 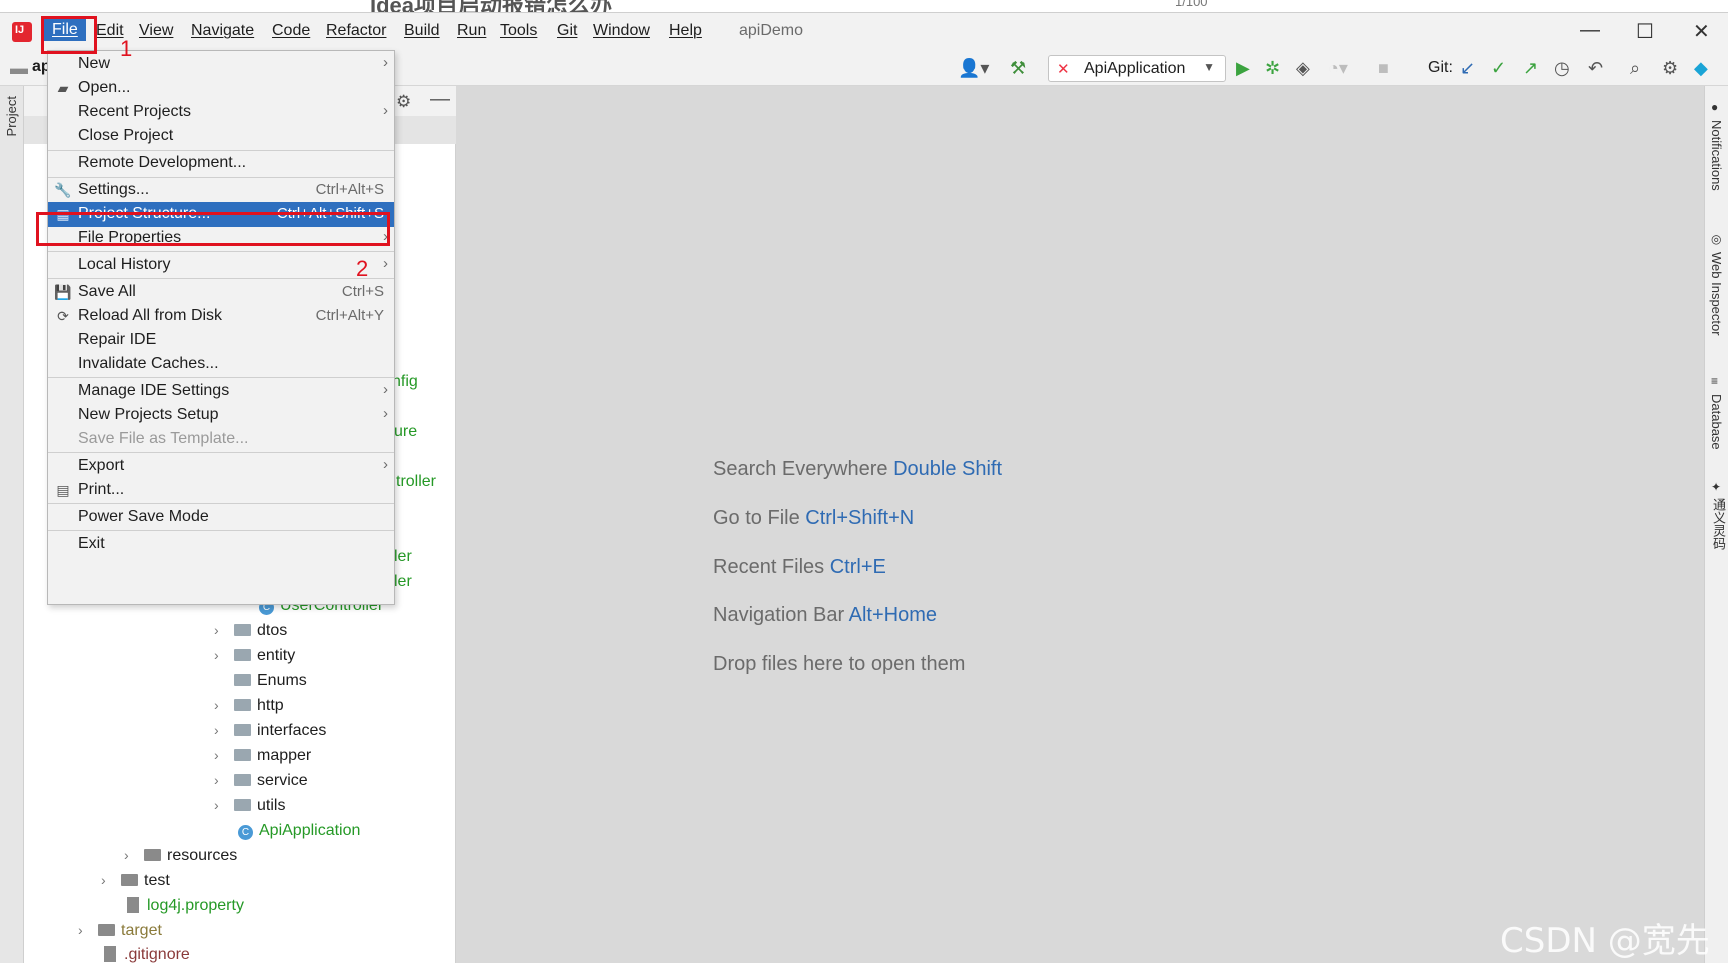 I want to click on tree-item-gitignore: .gitignore, so click(x=147, y=954).